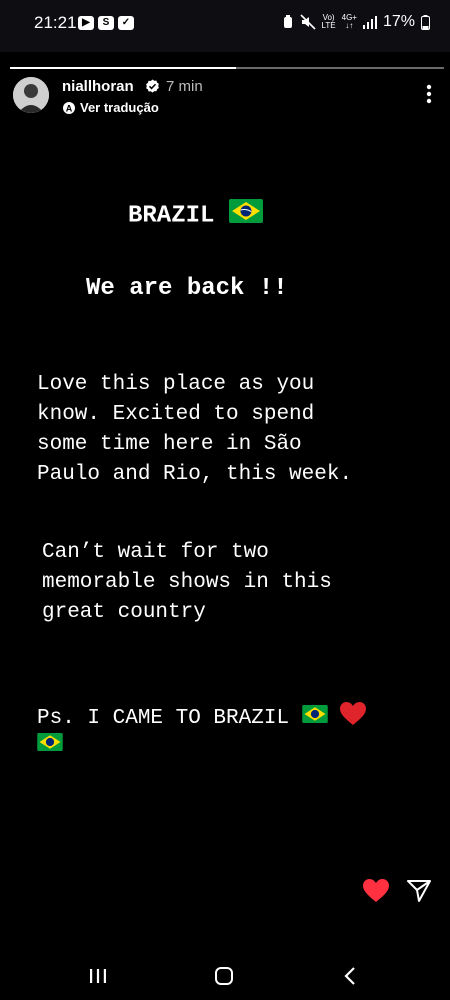 The width and height of the screenshot is (450, 1000). I want to click on verified-icon, so click(152, 86).